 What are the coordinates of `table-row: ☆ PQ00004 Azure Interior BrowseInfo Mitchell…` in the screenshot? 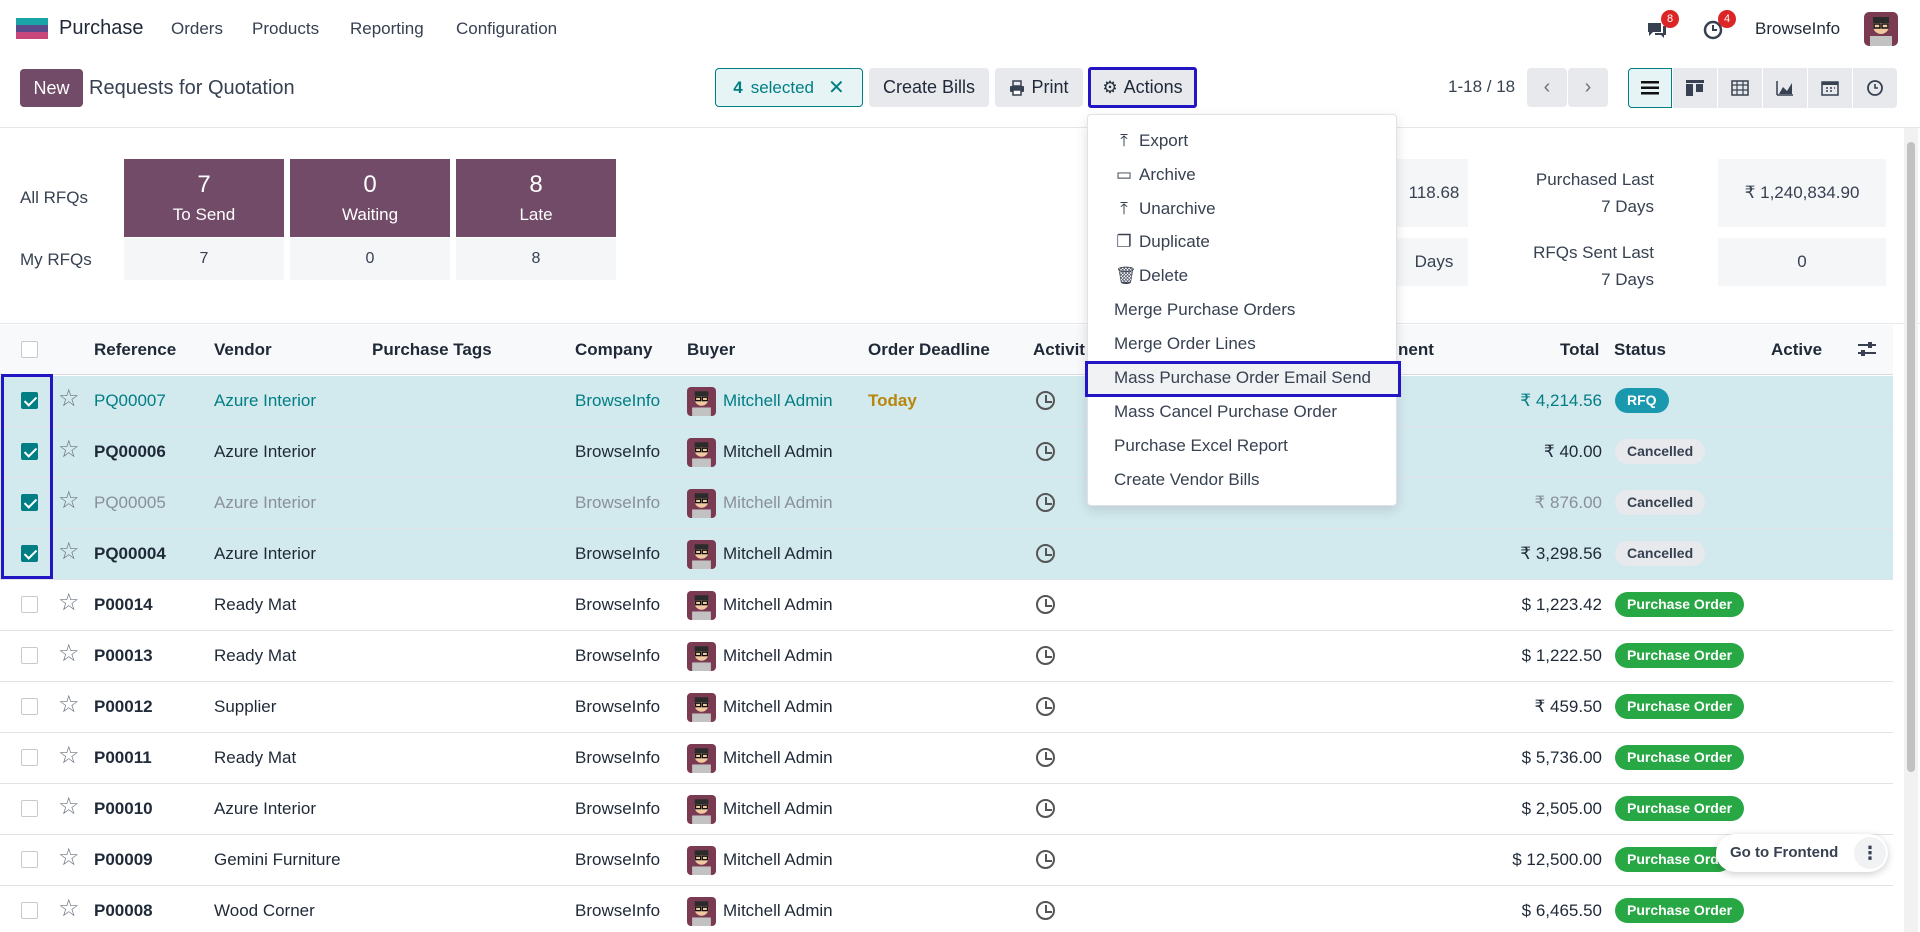 It's located at (946, 554).